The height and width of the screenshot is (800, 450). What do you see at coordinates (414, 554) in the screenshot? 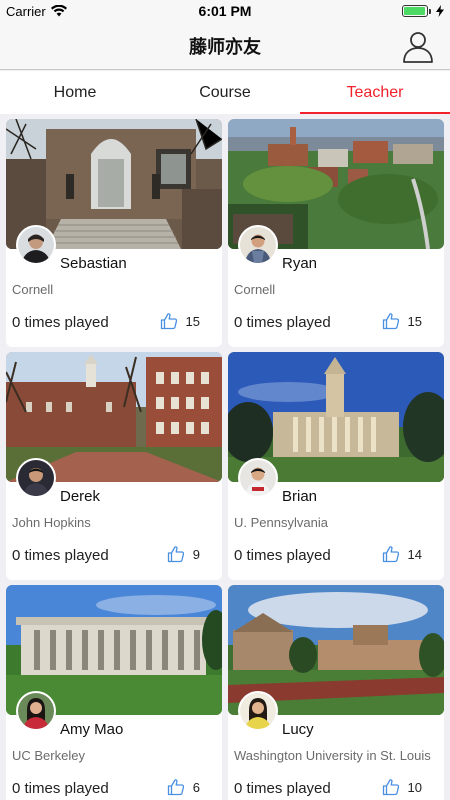
I see `like-count: 14` at bounding box center [414, 554].